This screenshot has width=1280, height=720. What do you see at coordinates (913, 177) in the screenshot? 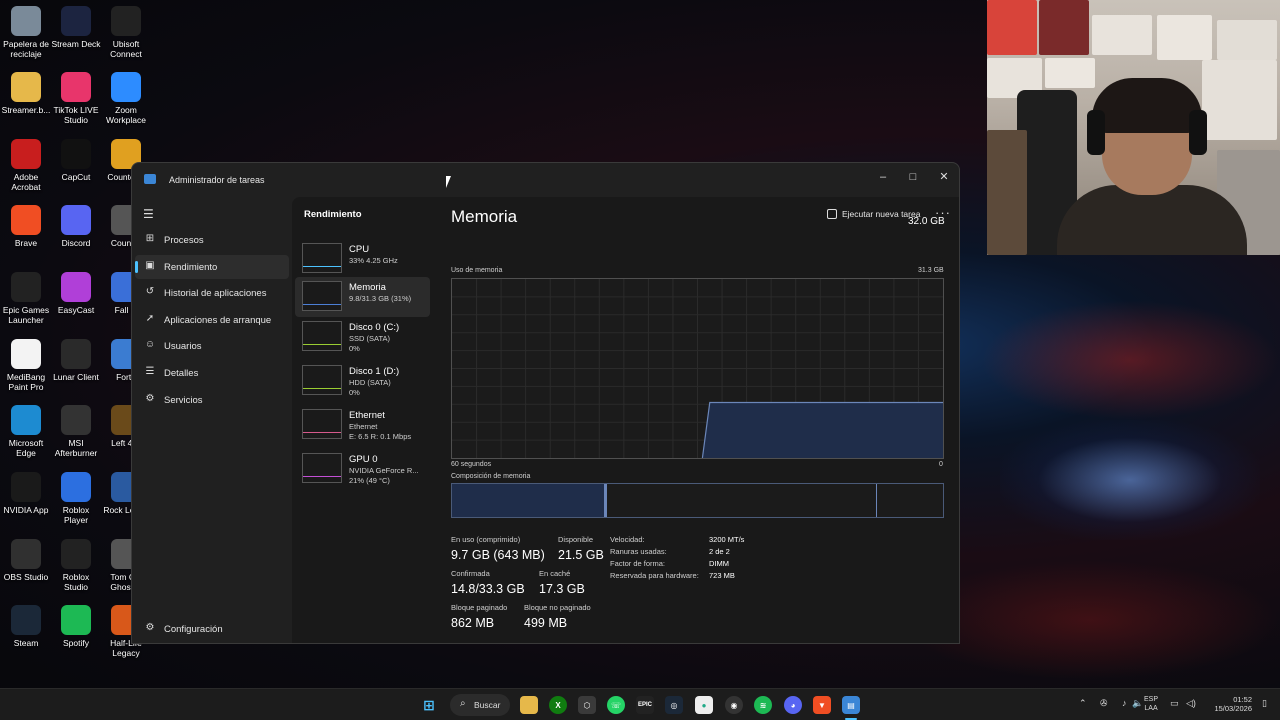
I see `maximize-button: □` at bounding box center [913, 177].